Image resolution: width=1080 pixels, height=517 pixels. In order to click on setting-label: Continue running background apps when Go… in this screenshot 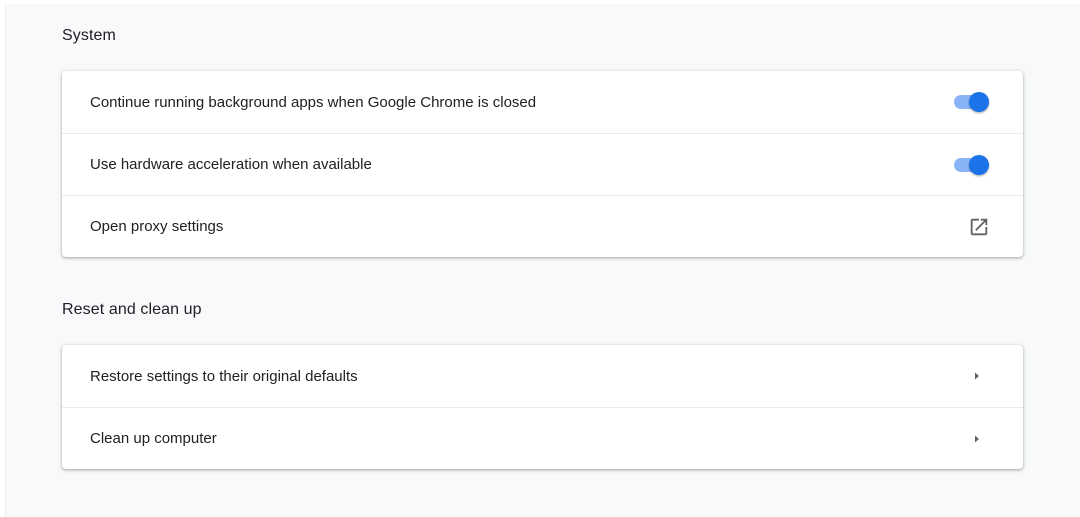, I will do `click(313, 102)`.